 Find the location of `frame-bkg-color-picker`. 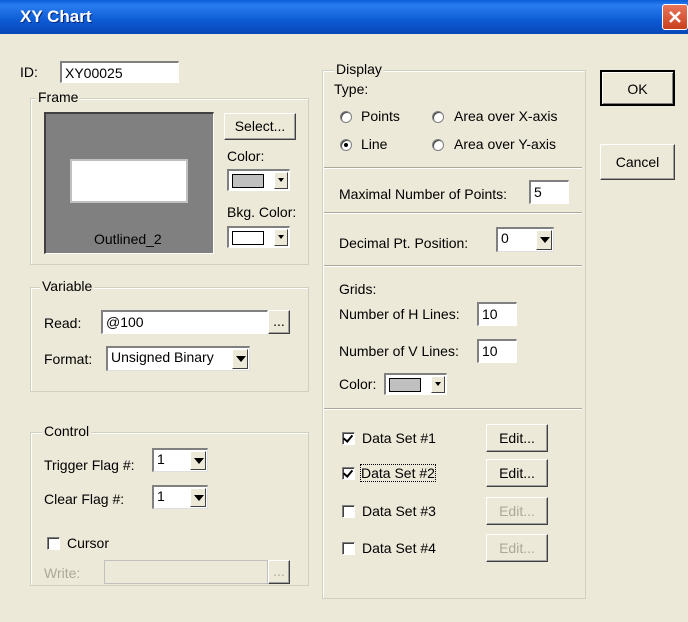

frame-bkg-color-picker is located at coordinates (258, 237).